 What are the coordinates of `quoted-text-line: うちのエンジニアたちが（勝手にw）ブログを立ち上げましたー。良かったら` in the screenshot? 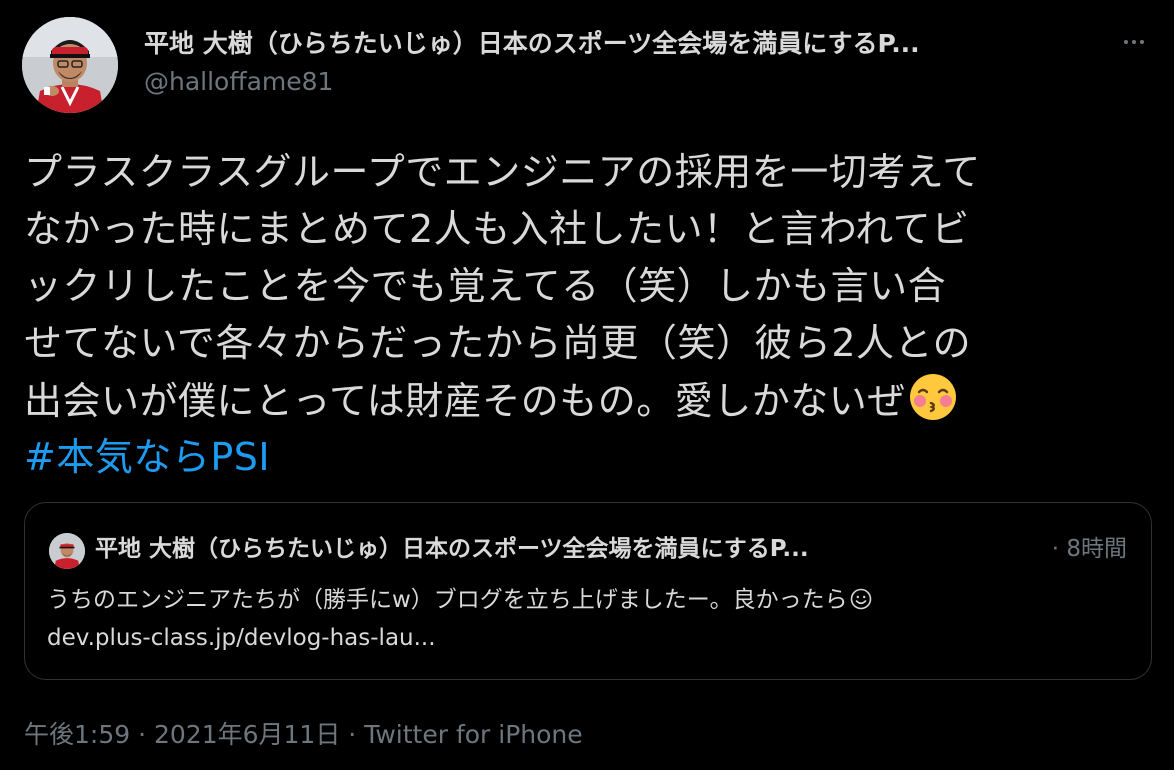 It's located at (587, 600).